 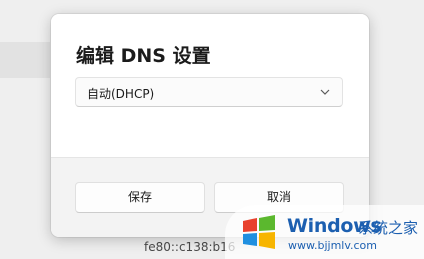 What do you see at coordinates (143, 56) in the screenshot?
I see `dialog-title: 编辑 DNS 设置` at bounding box center [143, 56].